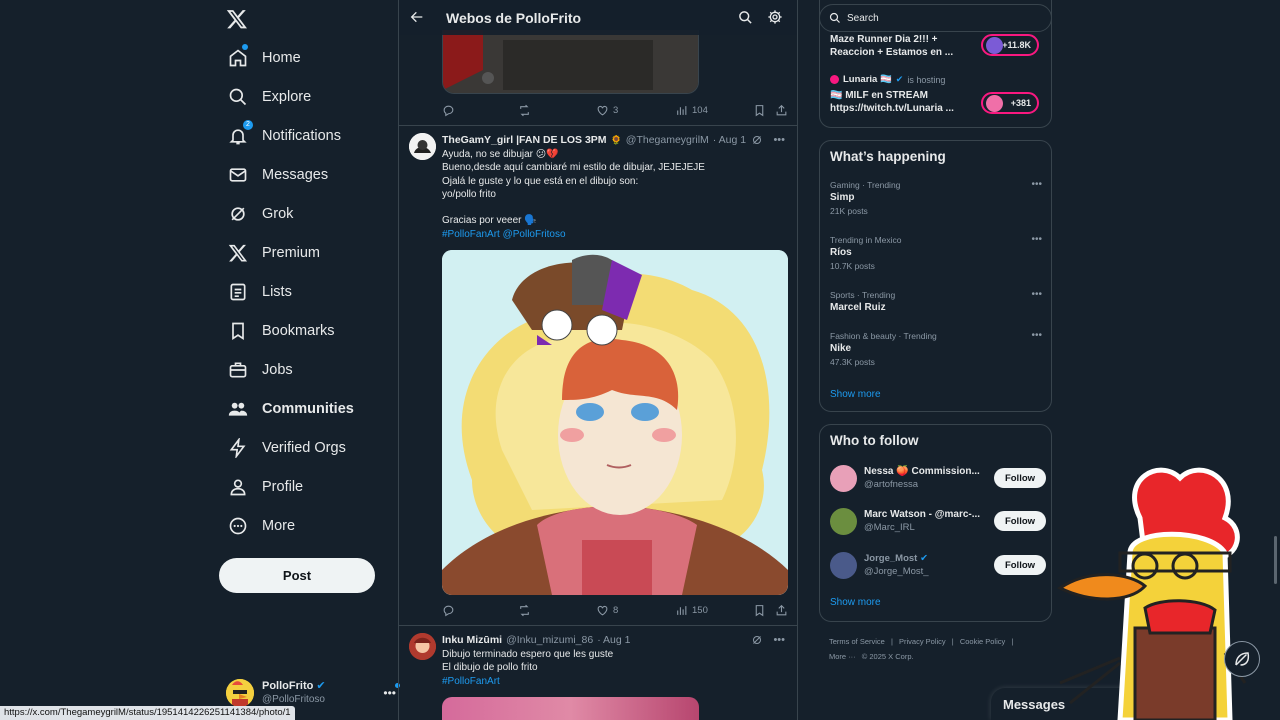 The image size is (1280, 720). What do you see at coordinates (1010, 45) in the screenshot?
I see `live-count-pill: +11.8K` at bounding box center [1010, 45].